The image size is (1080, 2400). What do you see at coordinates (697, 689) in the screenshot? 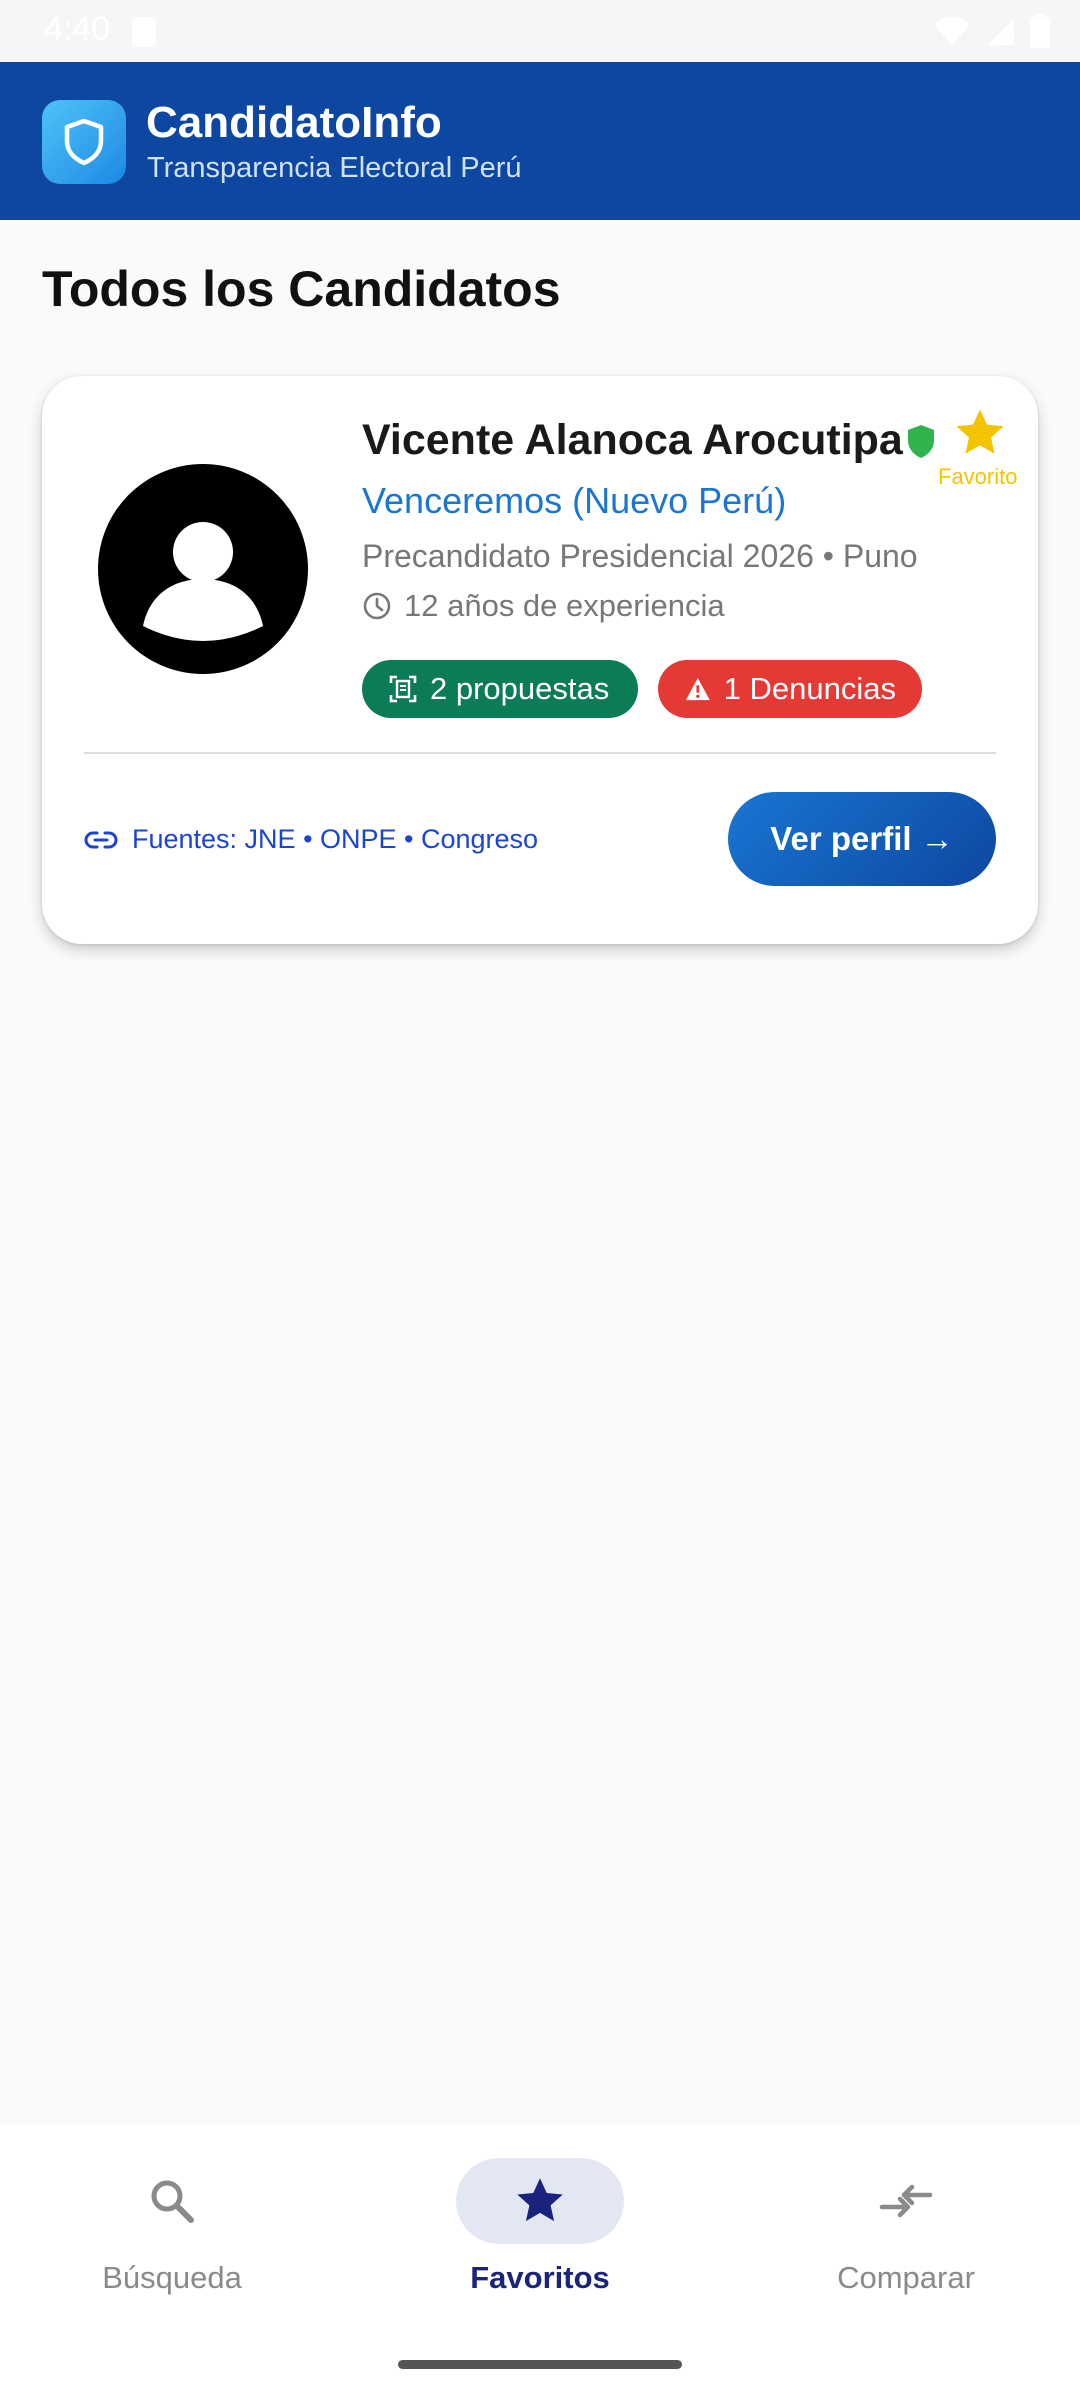
I see `warning-icon` at bounding box center [697, 689].